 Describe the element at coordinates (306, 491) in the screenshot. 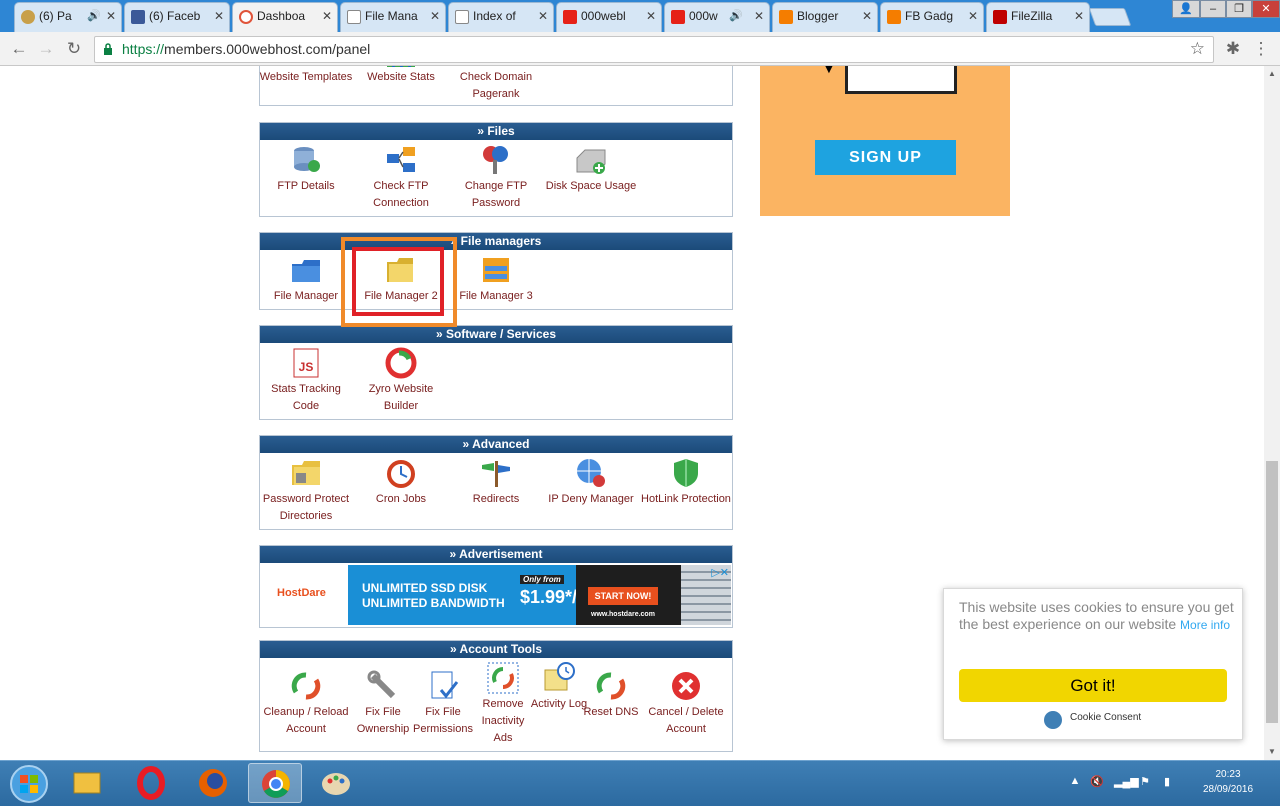

I see `password-protect-item: Password Protect Directories` at that location.